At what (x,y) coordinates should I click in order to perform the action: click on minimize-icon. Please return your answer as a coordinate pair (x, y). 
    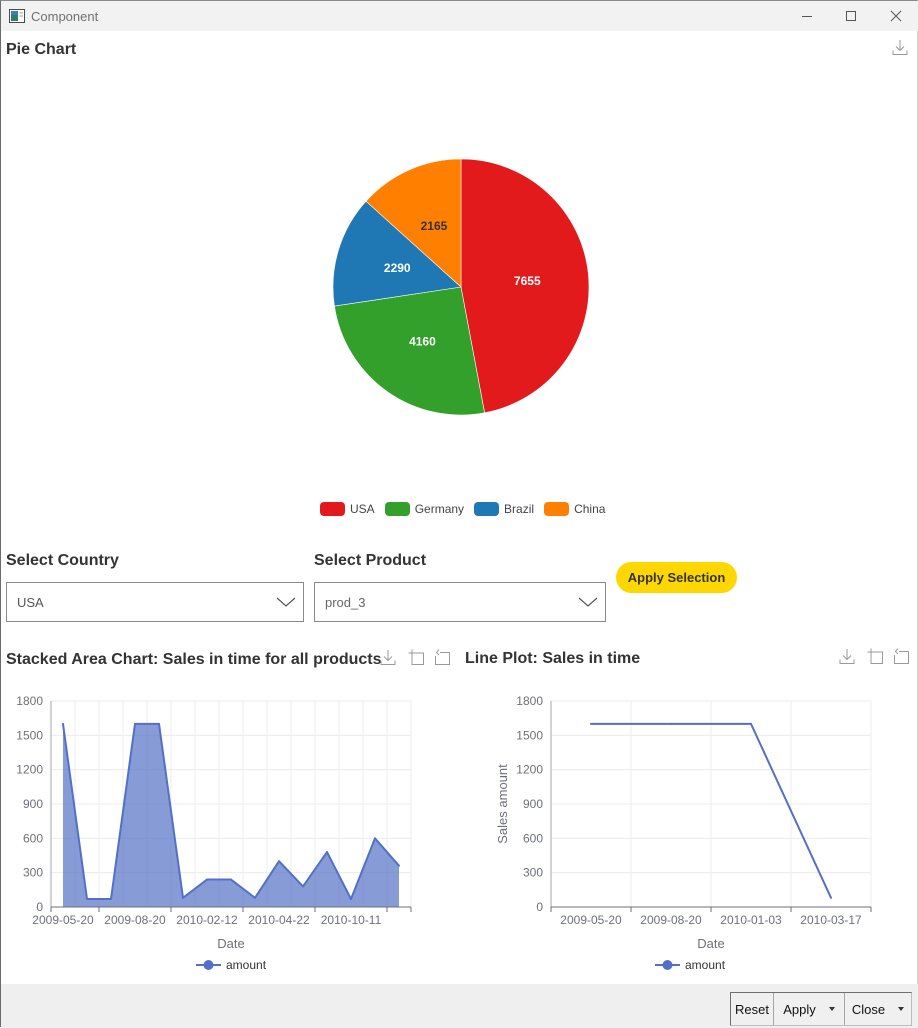
    Looking at the image, I should click on (807, 16).